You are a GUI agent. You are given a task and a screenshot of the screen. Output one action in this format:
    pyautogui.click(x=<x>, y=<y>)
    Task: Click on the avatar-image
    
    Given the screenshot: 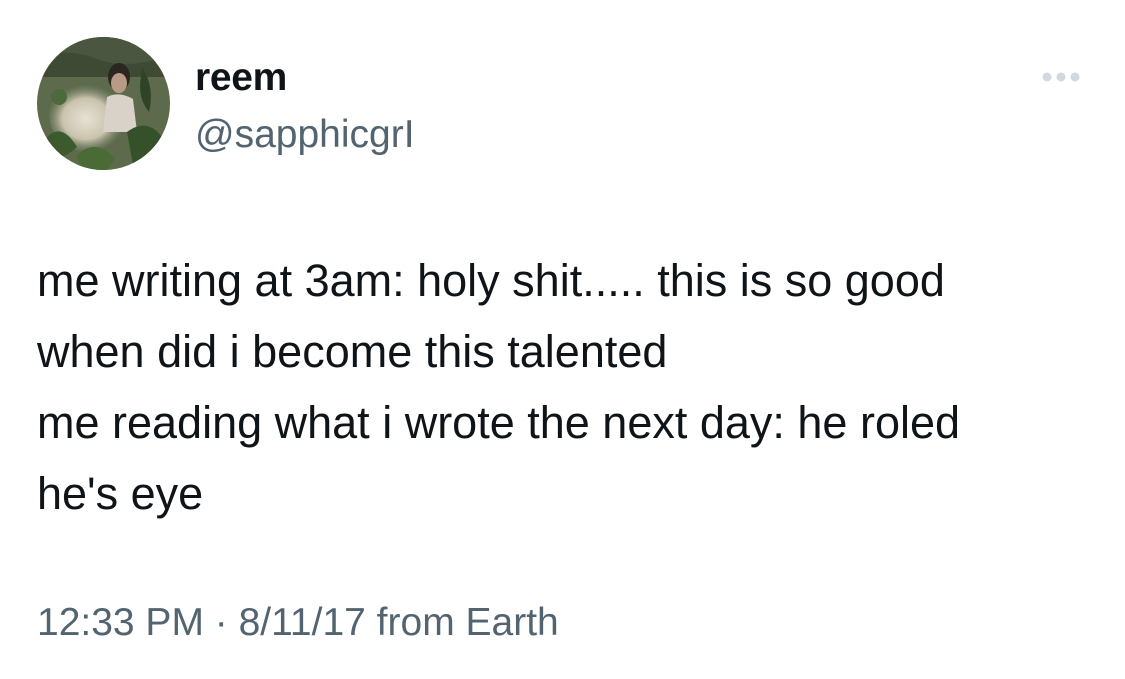 What is the action you would take?
    pyautogui.click(x=103, y=103)
    